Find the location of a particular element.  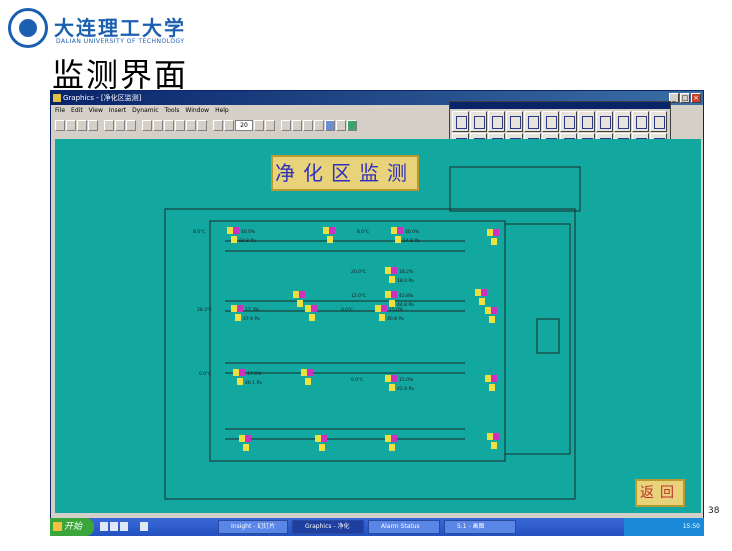

start-button: 开始 is located at coordinates (72, 527).